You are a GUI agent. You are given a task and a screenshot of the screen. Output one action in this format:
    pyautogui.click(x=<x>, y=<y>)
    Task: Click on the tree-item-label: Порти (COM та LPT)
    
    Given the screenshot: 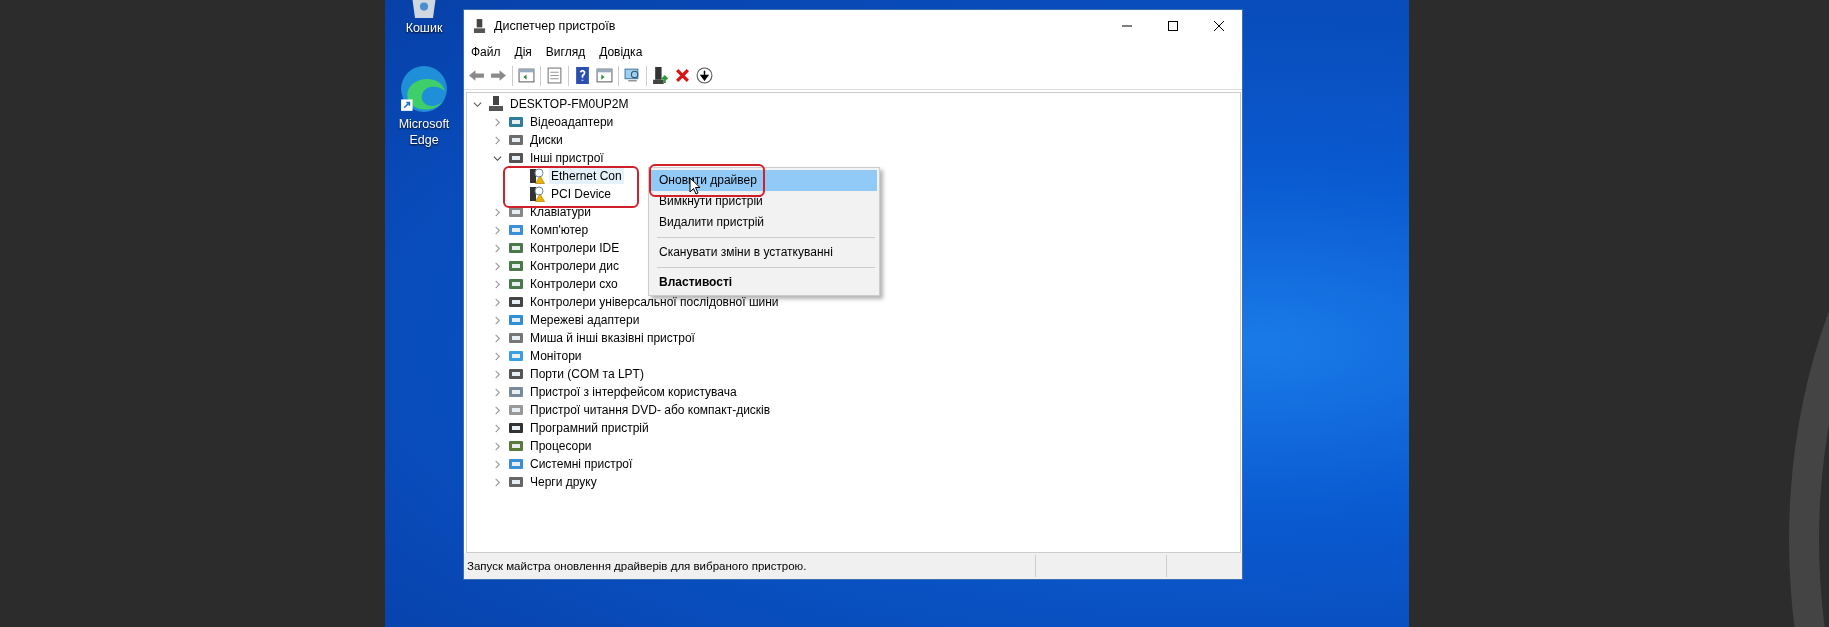 What is the action you would take?
    pyautogui.click(x=587, y=374)
    